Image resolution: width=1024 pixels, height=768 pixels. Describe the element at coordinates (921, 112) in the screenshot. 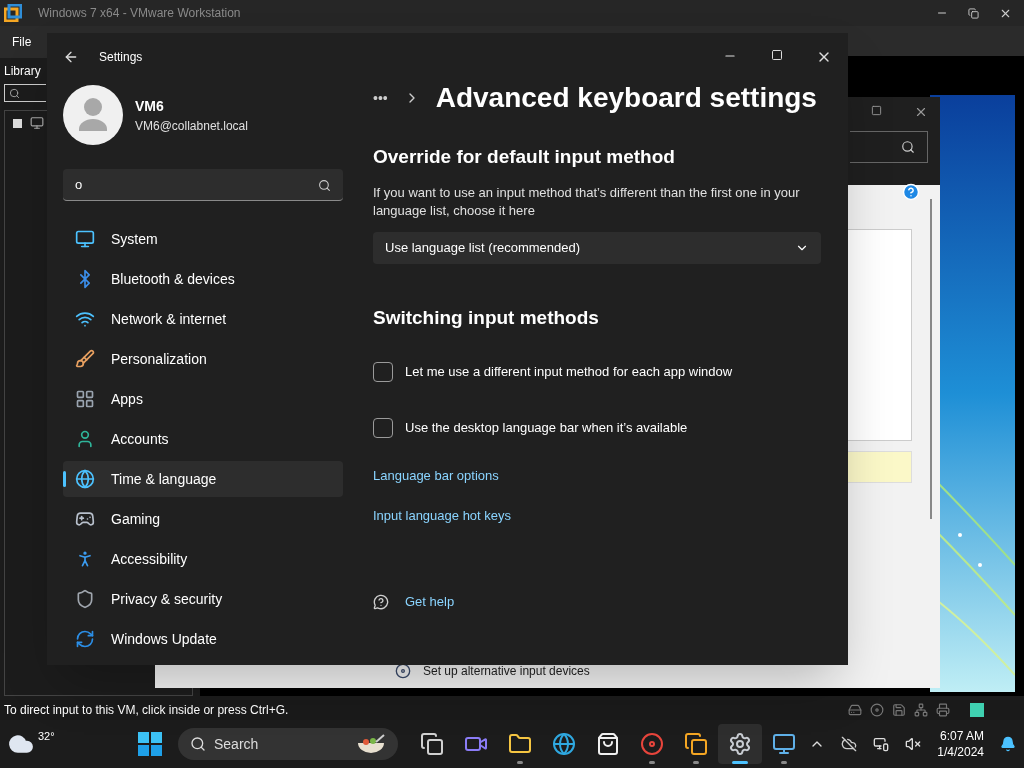

I see `close-icon` at that location.